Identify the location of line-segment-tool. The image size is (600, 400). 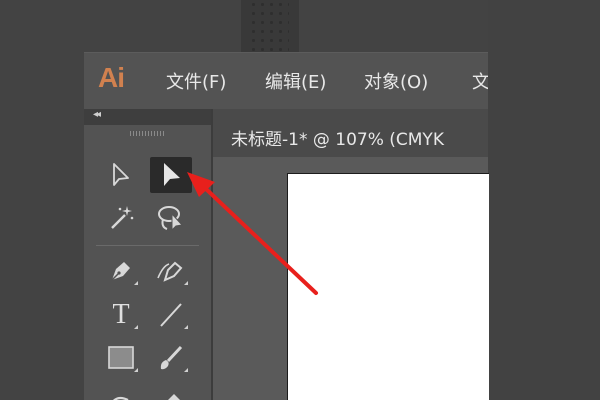
(171, 315).